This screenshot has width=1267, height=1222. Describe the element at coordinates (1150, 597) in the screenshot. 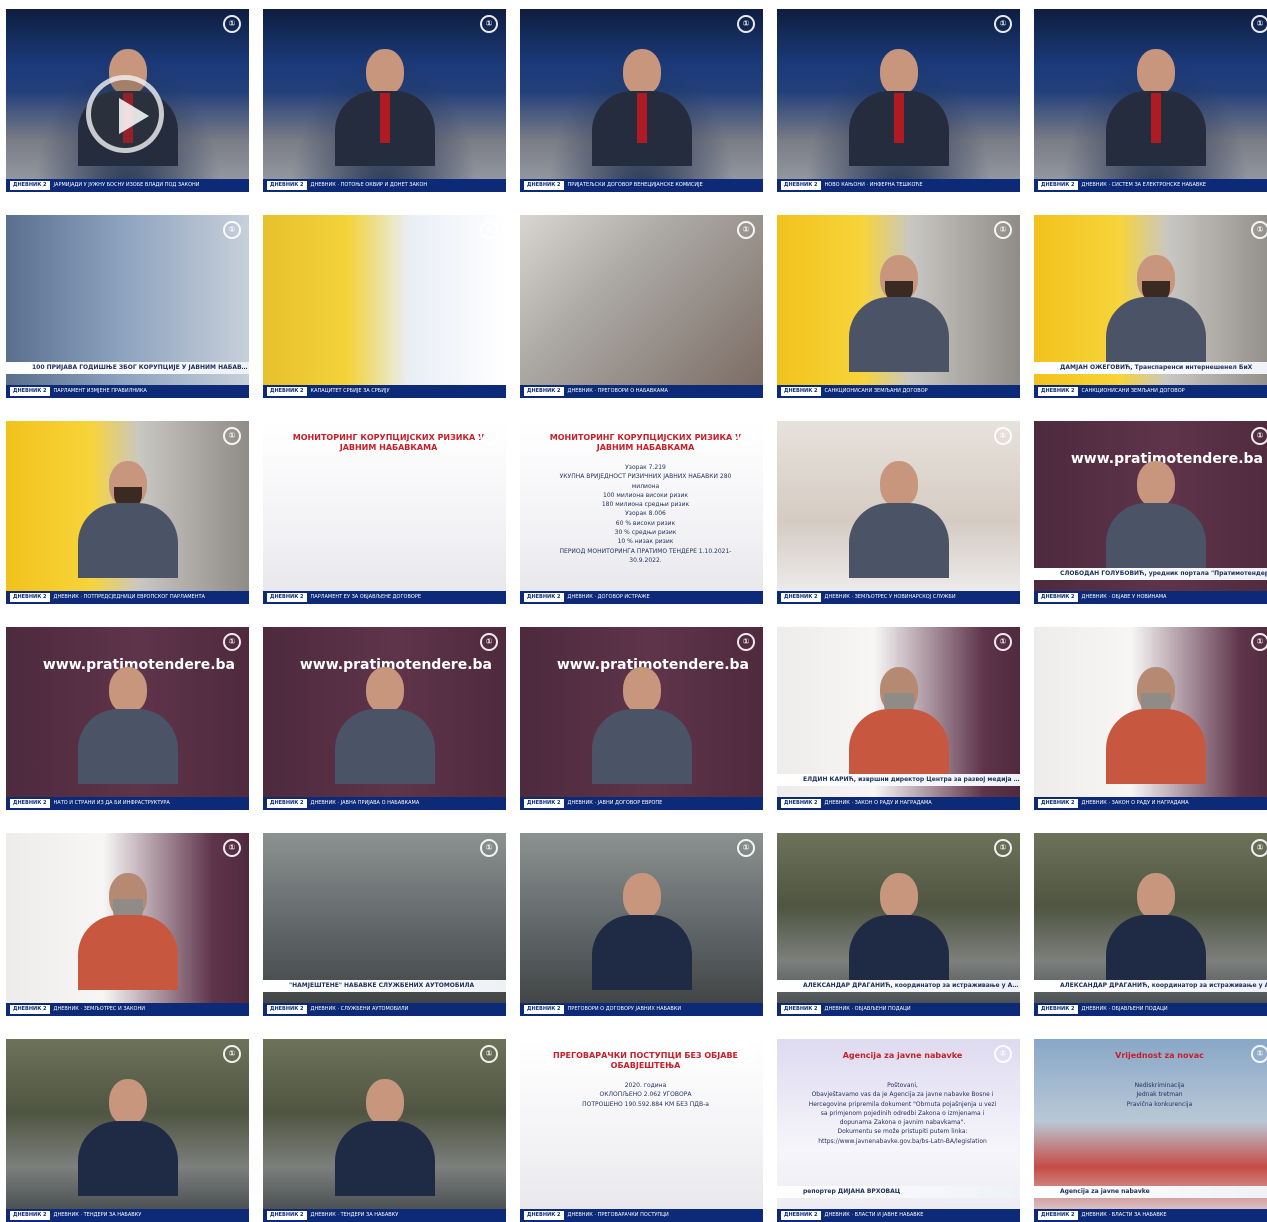

I see `news-ticker: ДНЕВНИК 2 ДНЕВНИК · ОБЈАВЕ У НОВИНАМА` at that location.